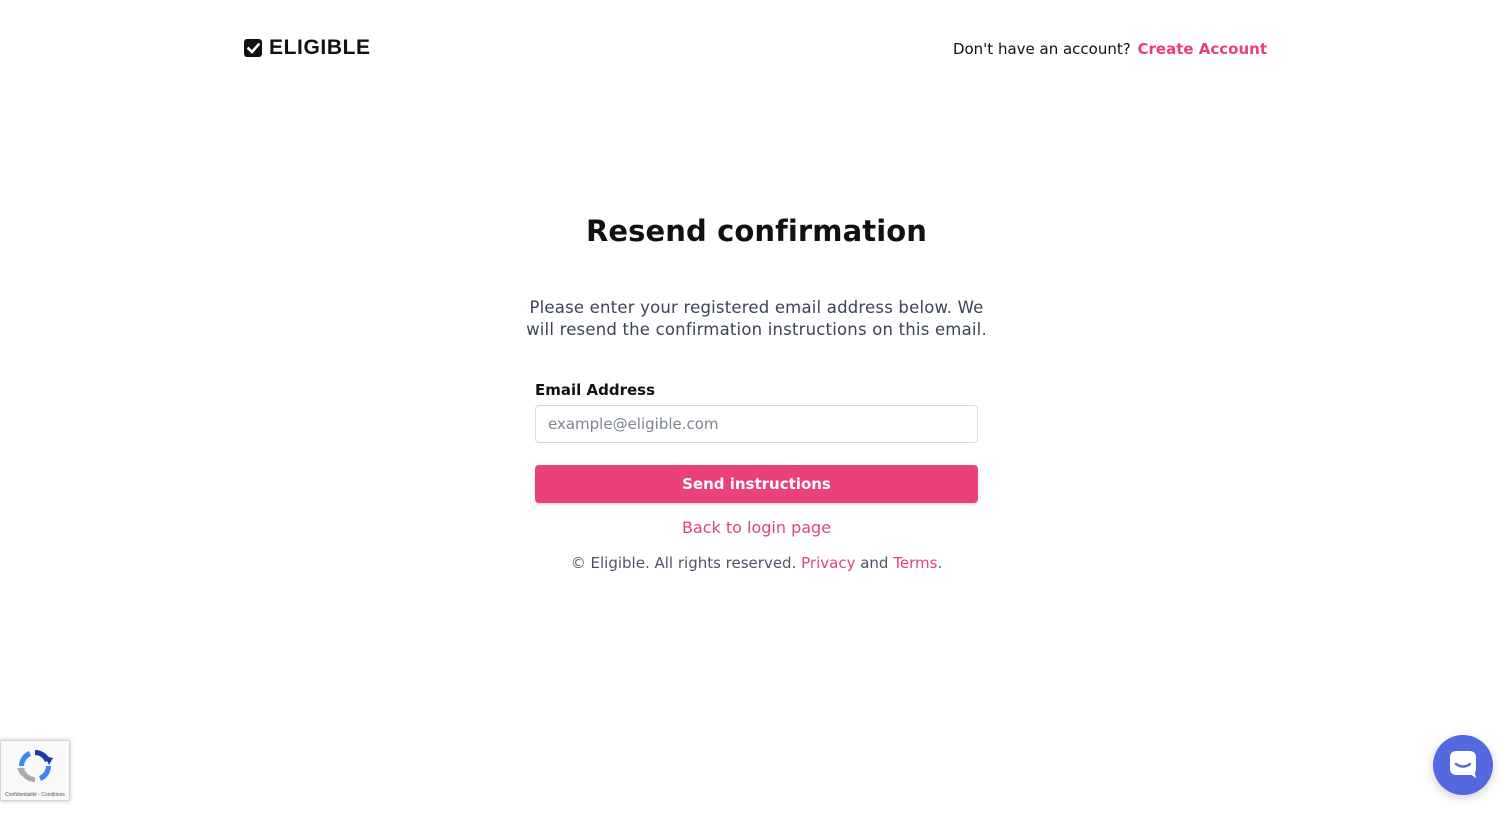  What do you see at coordinates (595, 390) in the screenshot?
I see `email-label: Email Address` at bounding box center [595, 390].